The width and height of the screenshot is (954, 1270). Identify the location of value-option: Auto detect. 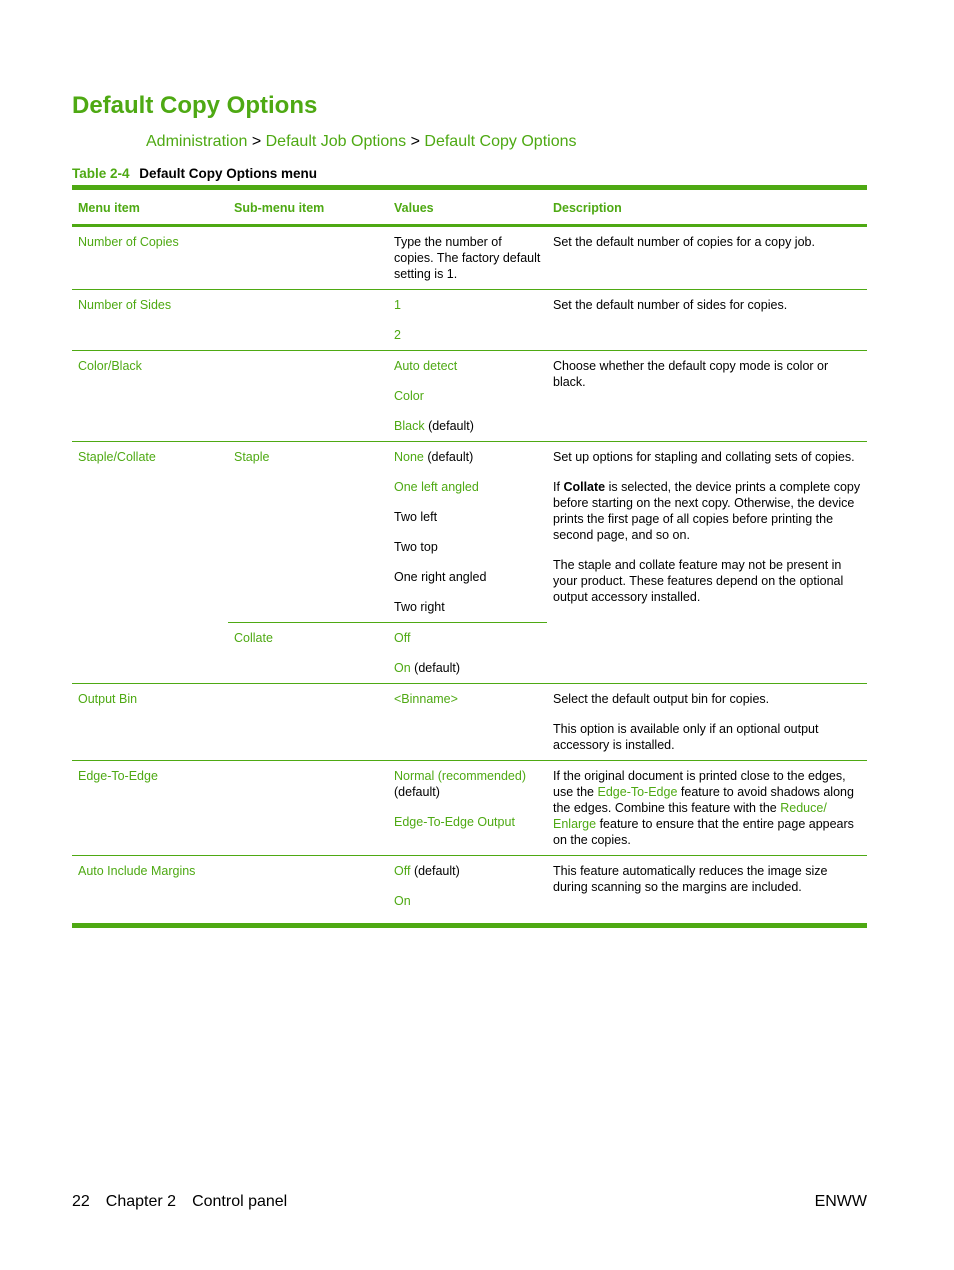
(467, 366).